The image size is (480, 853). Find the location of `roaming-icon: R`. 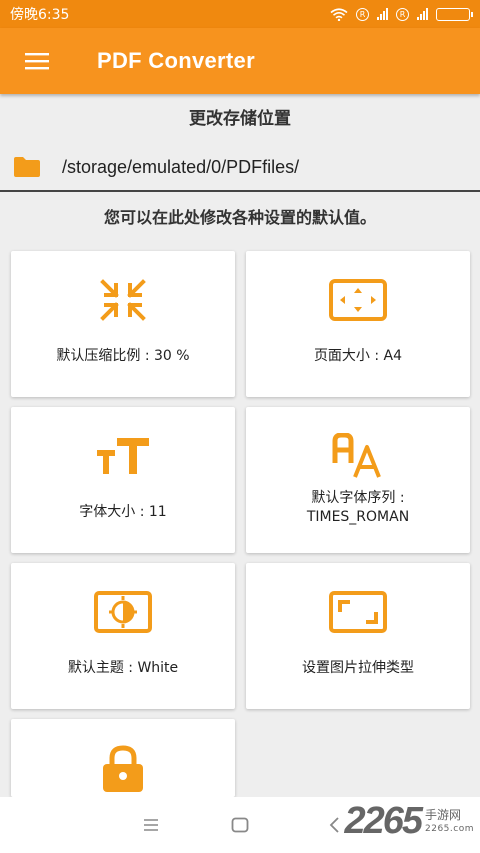

roaming-icon: R is located at coordinates (362, 14).